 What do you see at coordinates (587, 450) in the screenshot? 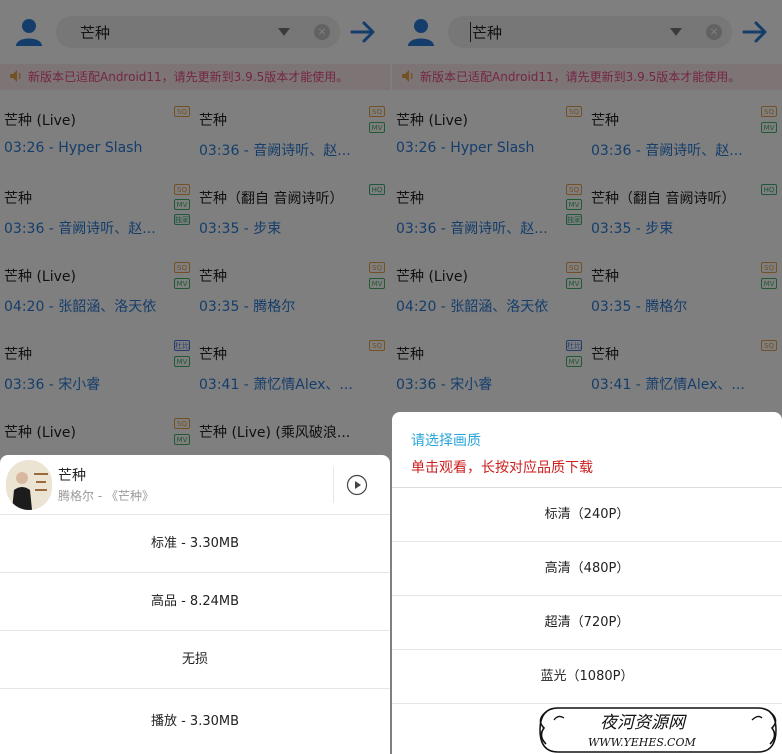
I see `dialog-header: 请选择画质 单击观看，长按对应品质下载` at bounding box center [587, 450].